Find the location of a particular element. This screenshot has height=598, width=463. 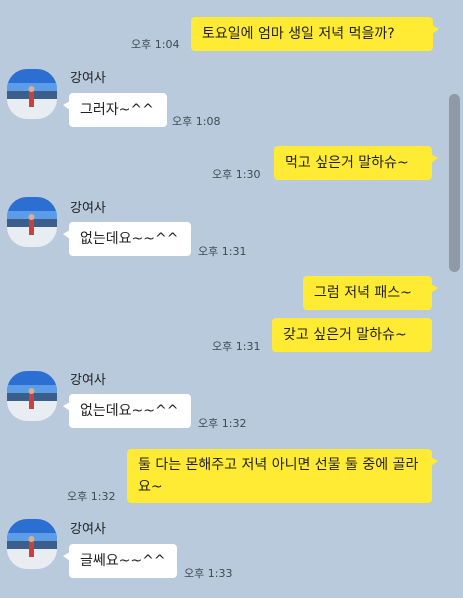

incoming-message-bubble: 글쎄요~~^^ is located at coordinates (120, 561).